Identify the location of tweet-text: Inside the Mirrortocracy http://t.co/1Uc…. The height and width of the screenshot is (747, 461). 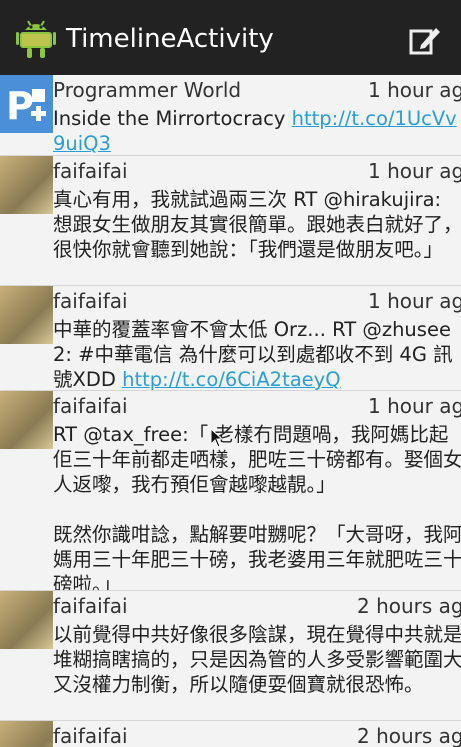
(255, 131).